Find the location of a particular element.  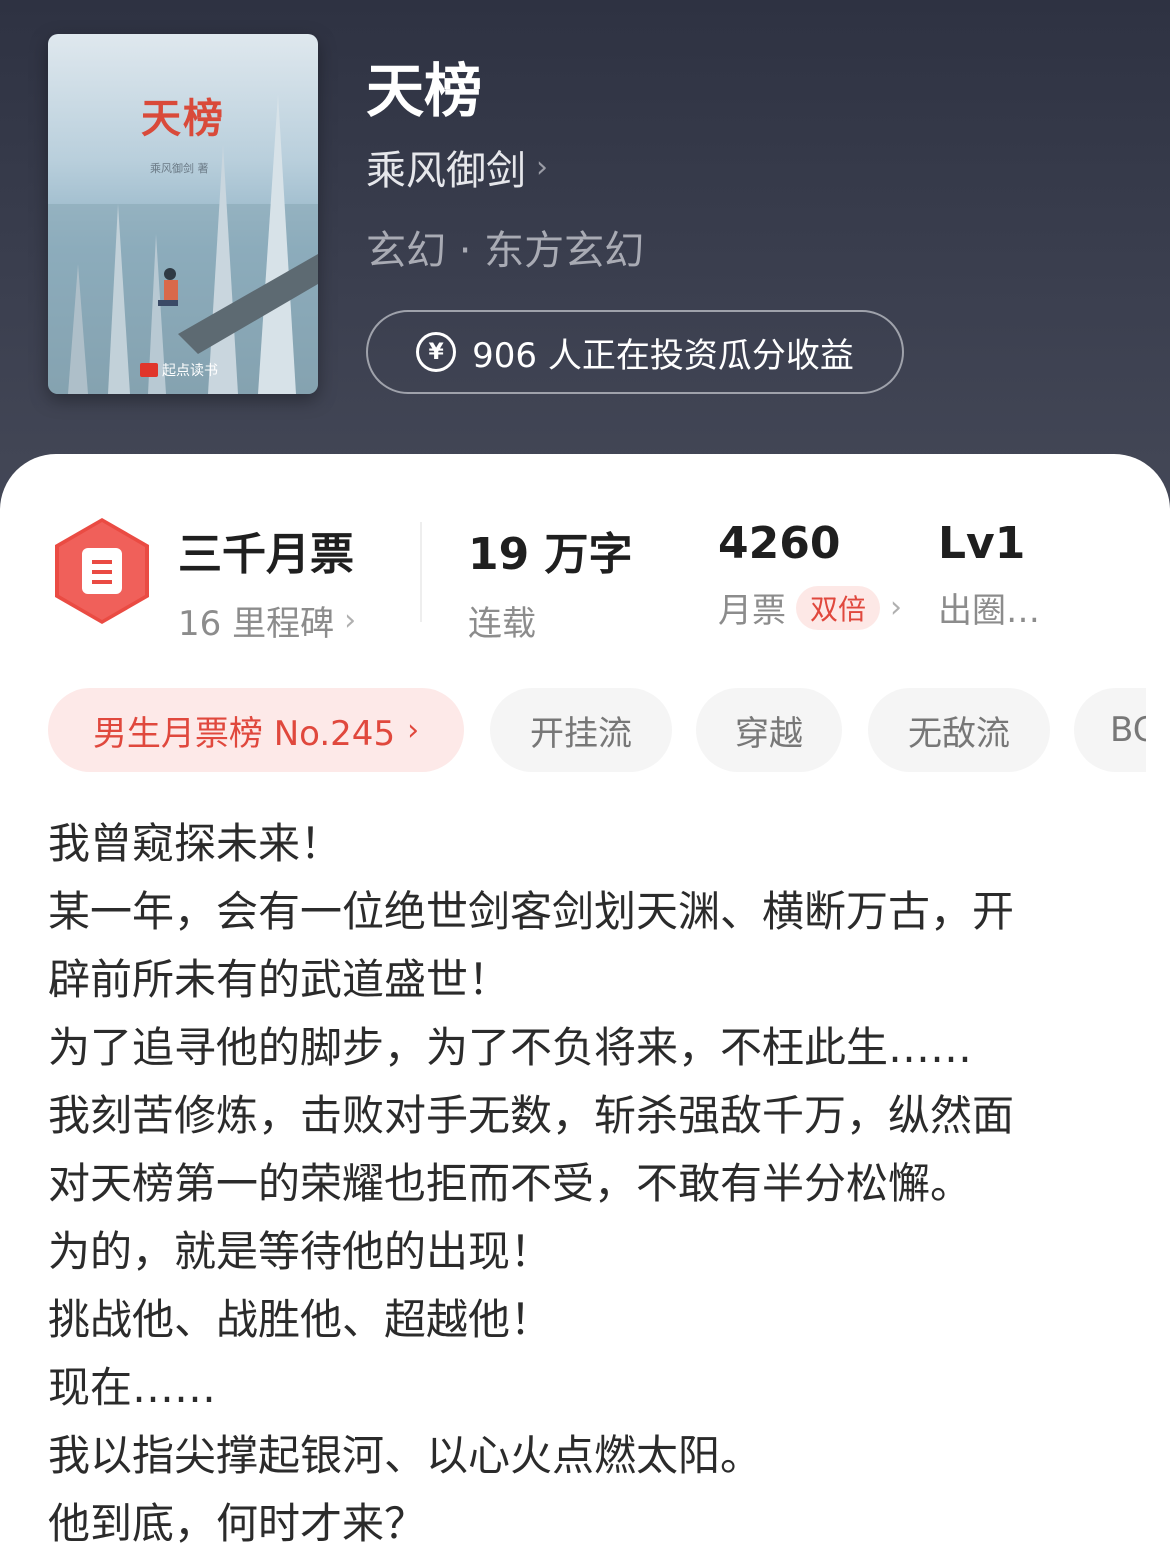

invest-button: ¥ 906 人正在投资瓜分收益 is located at coordinates (635, 352).